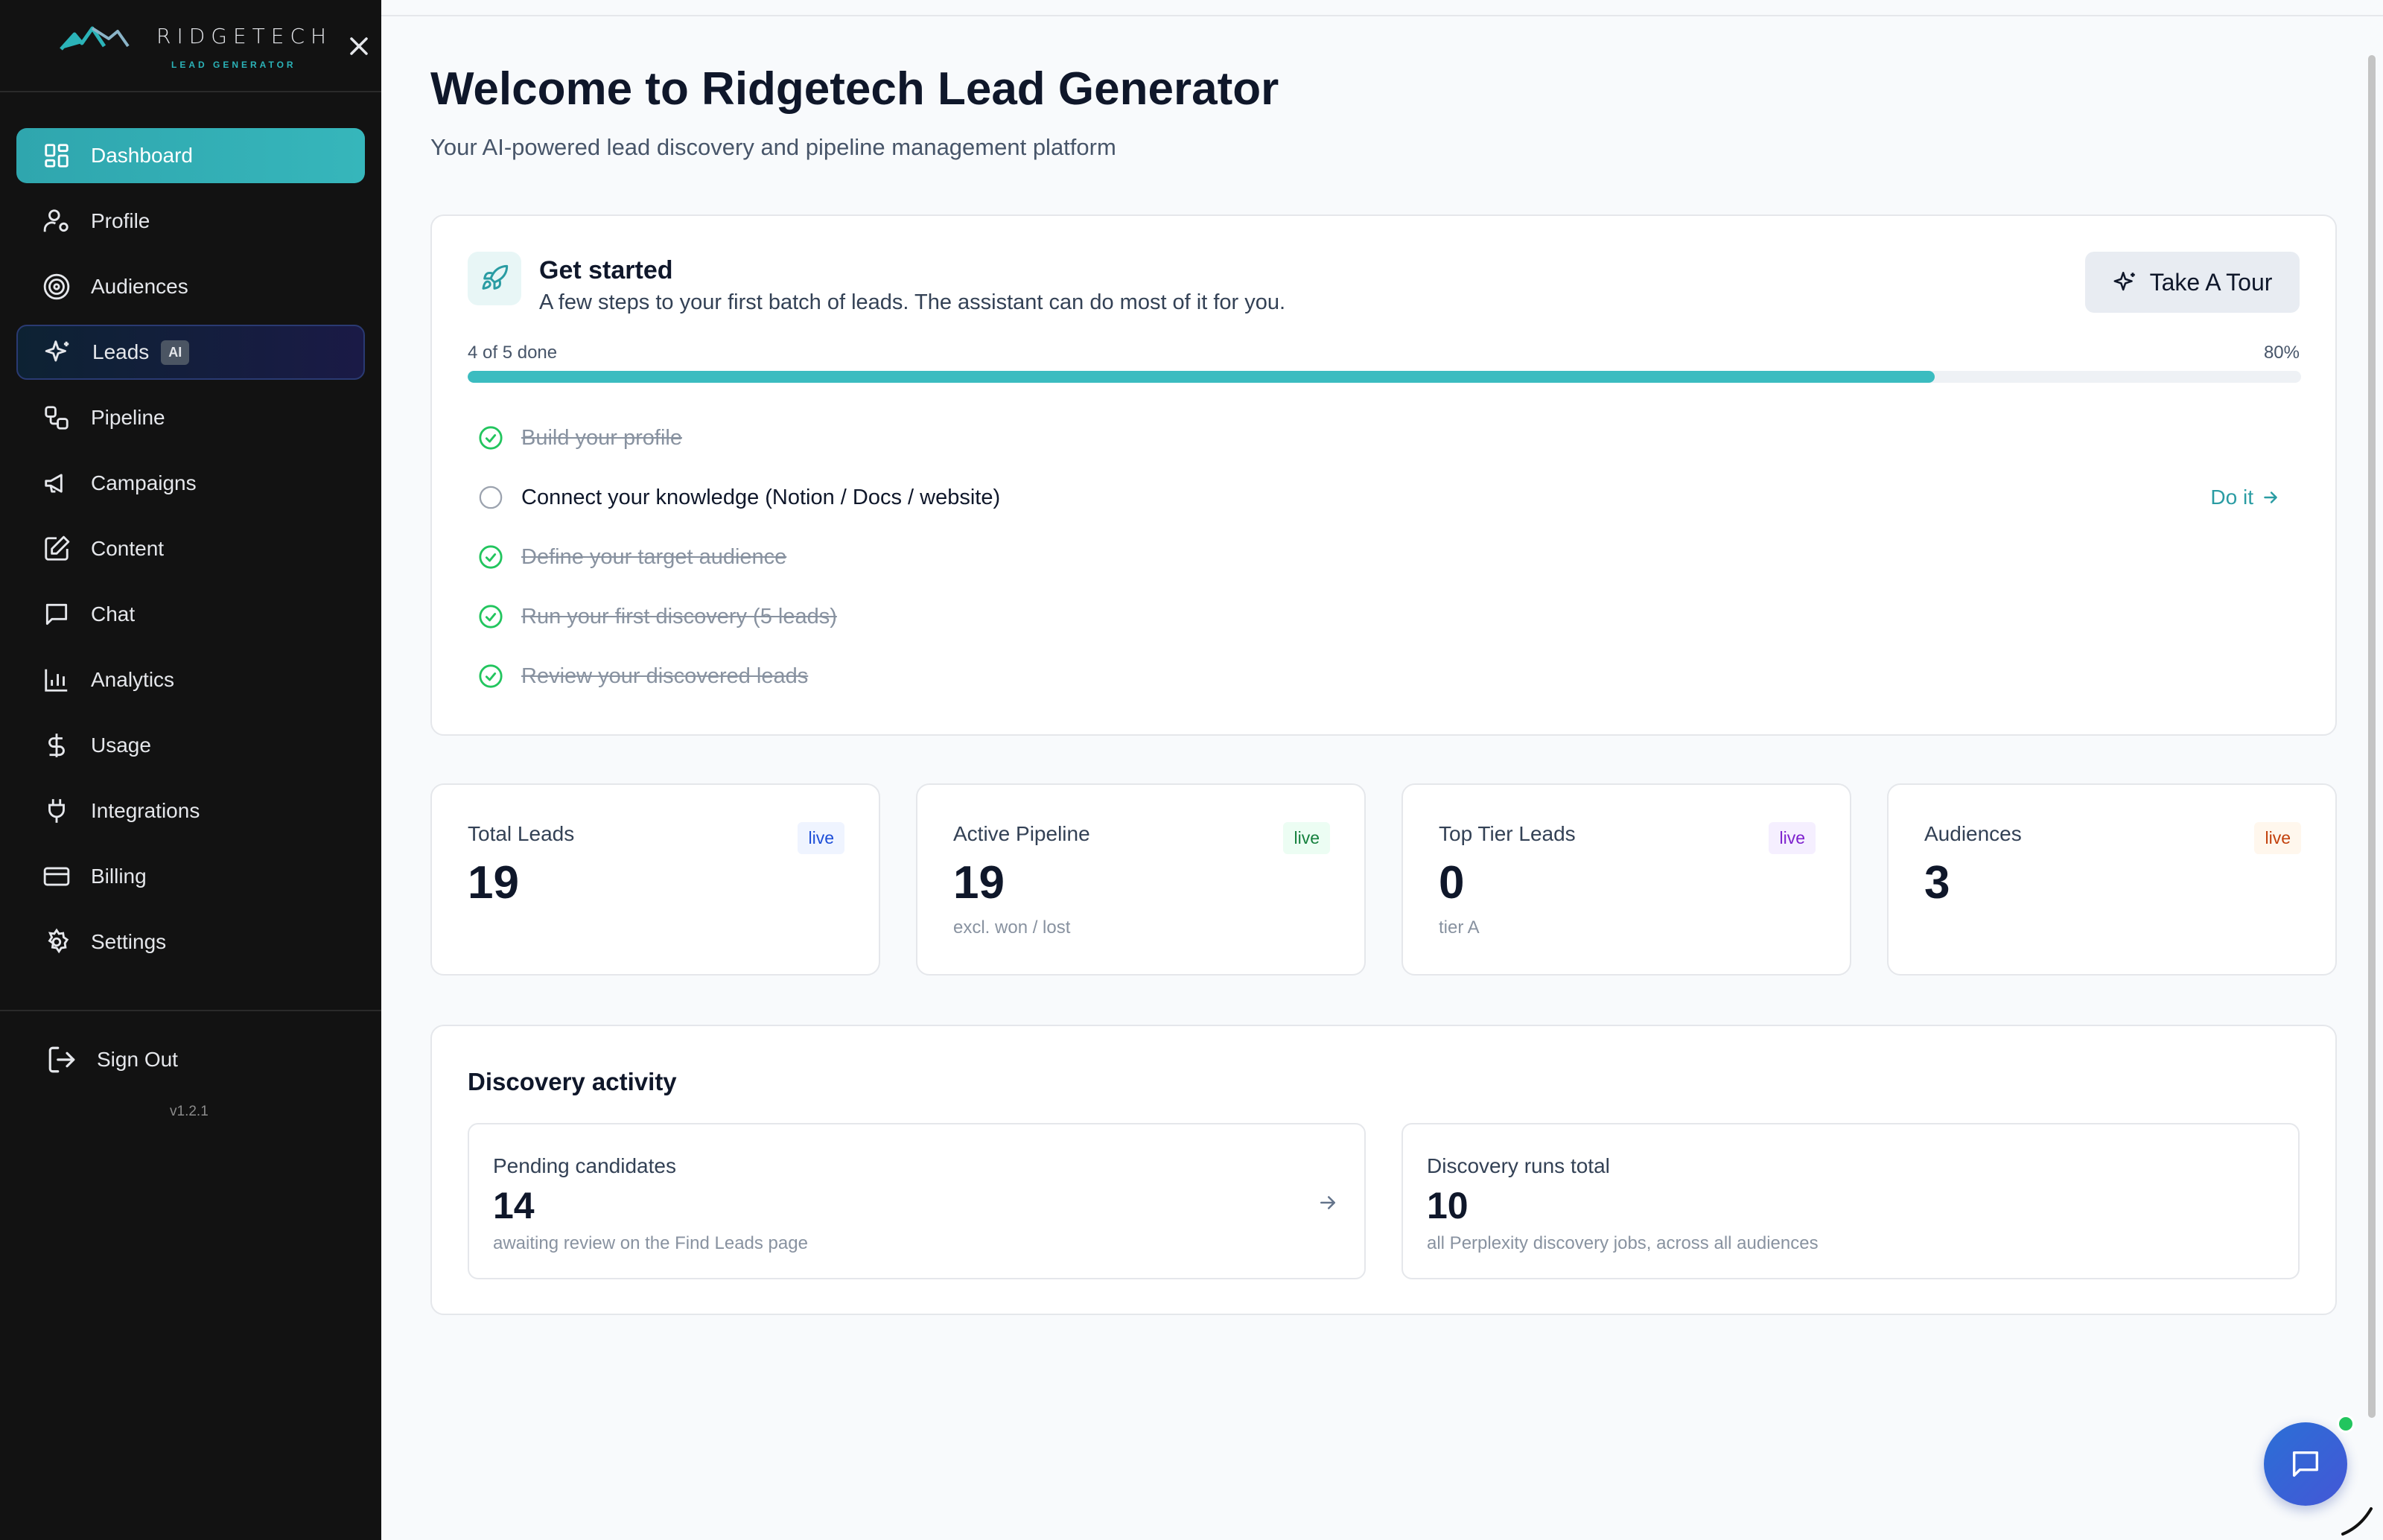  Describe the element at coordinates (665, 676) in the screenshot. I see `step-label: Review your discovered leads` at that location.